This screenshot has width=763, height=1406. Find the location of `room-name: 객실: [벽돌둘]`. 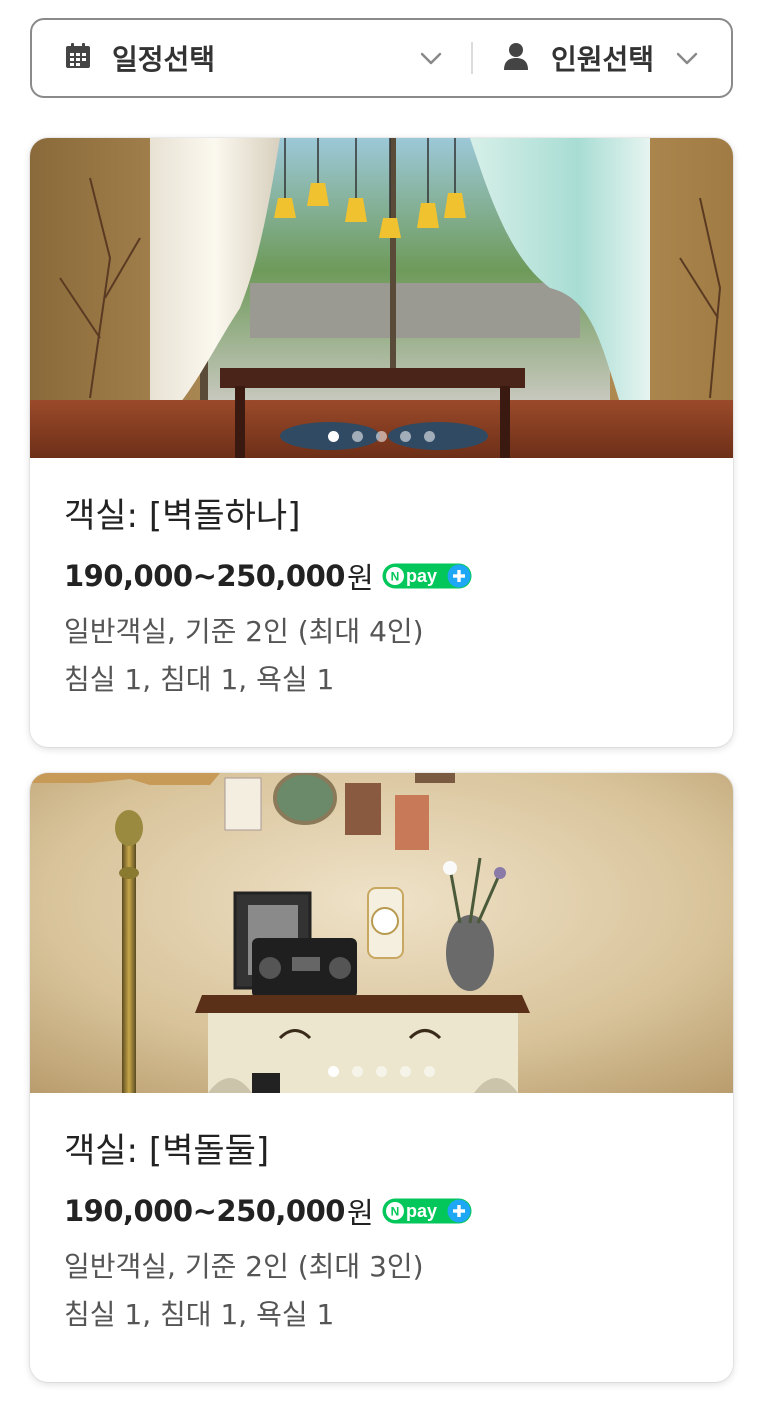

room-name: 객실: [벽돌둘] is located at coordinates (167, 1151).